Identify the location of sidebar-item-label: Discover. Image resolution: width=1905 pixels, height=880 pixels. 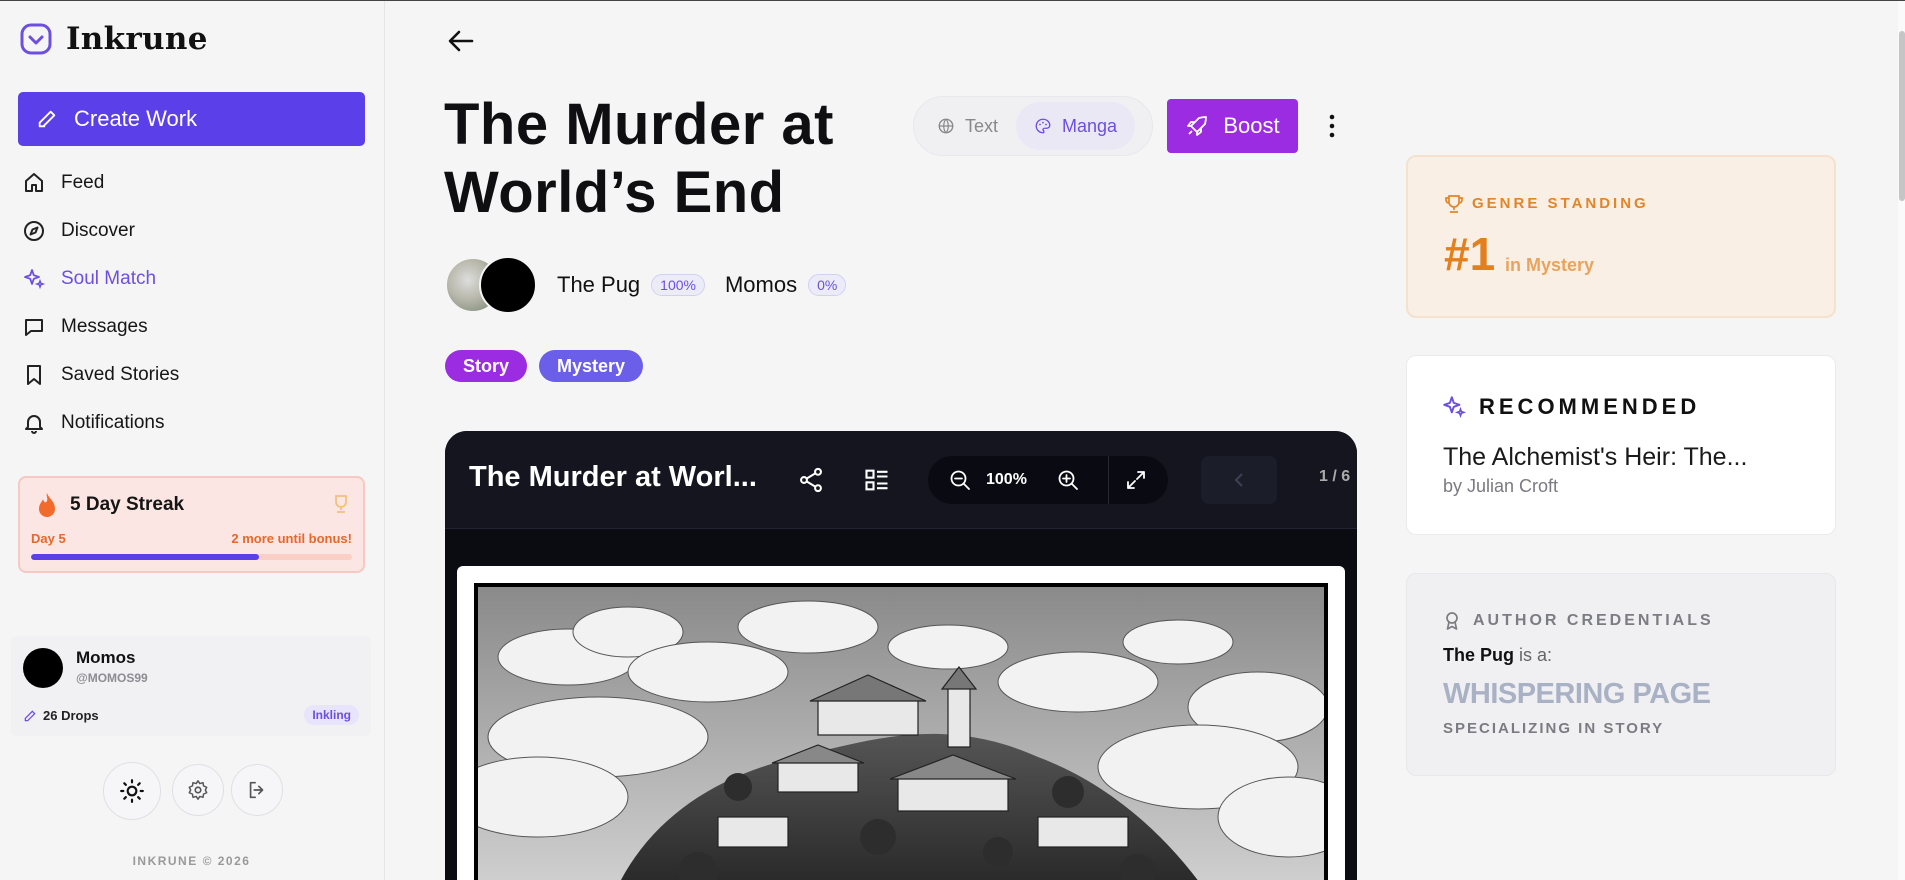
(98, 230).